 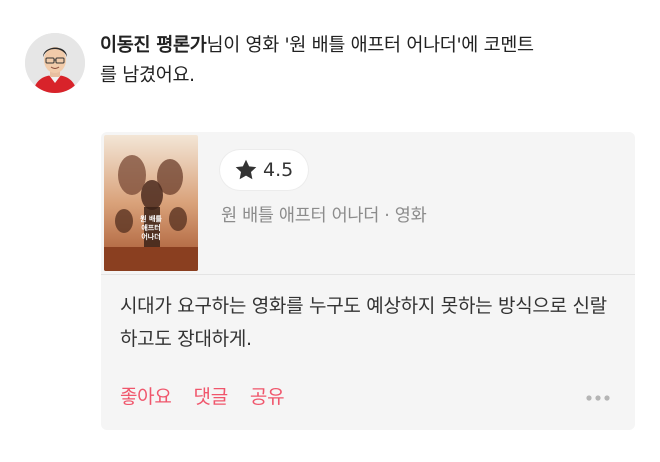 I want to click on poster-title-line2: 애프터, so click(x=150, y=227).